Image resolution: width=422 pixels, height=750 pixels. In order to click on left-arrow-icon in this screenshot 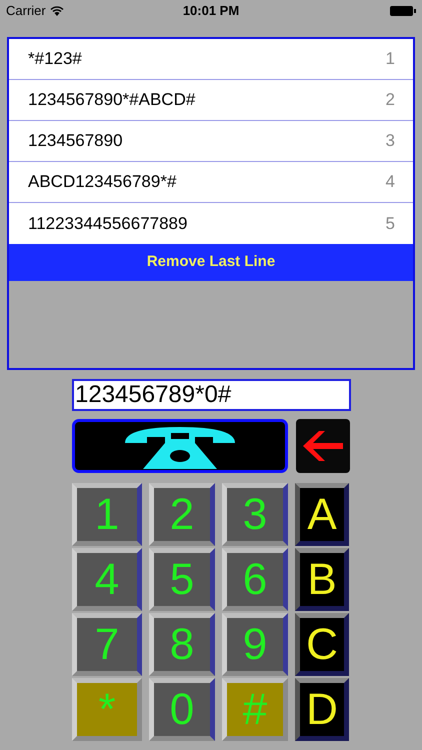, I will do `click(323, 446)`.